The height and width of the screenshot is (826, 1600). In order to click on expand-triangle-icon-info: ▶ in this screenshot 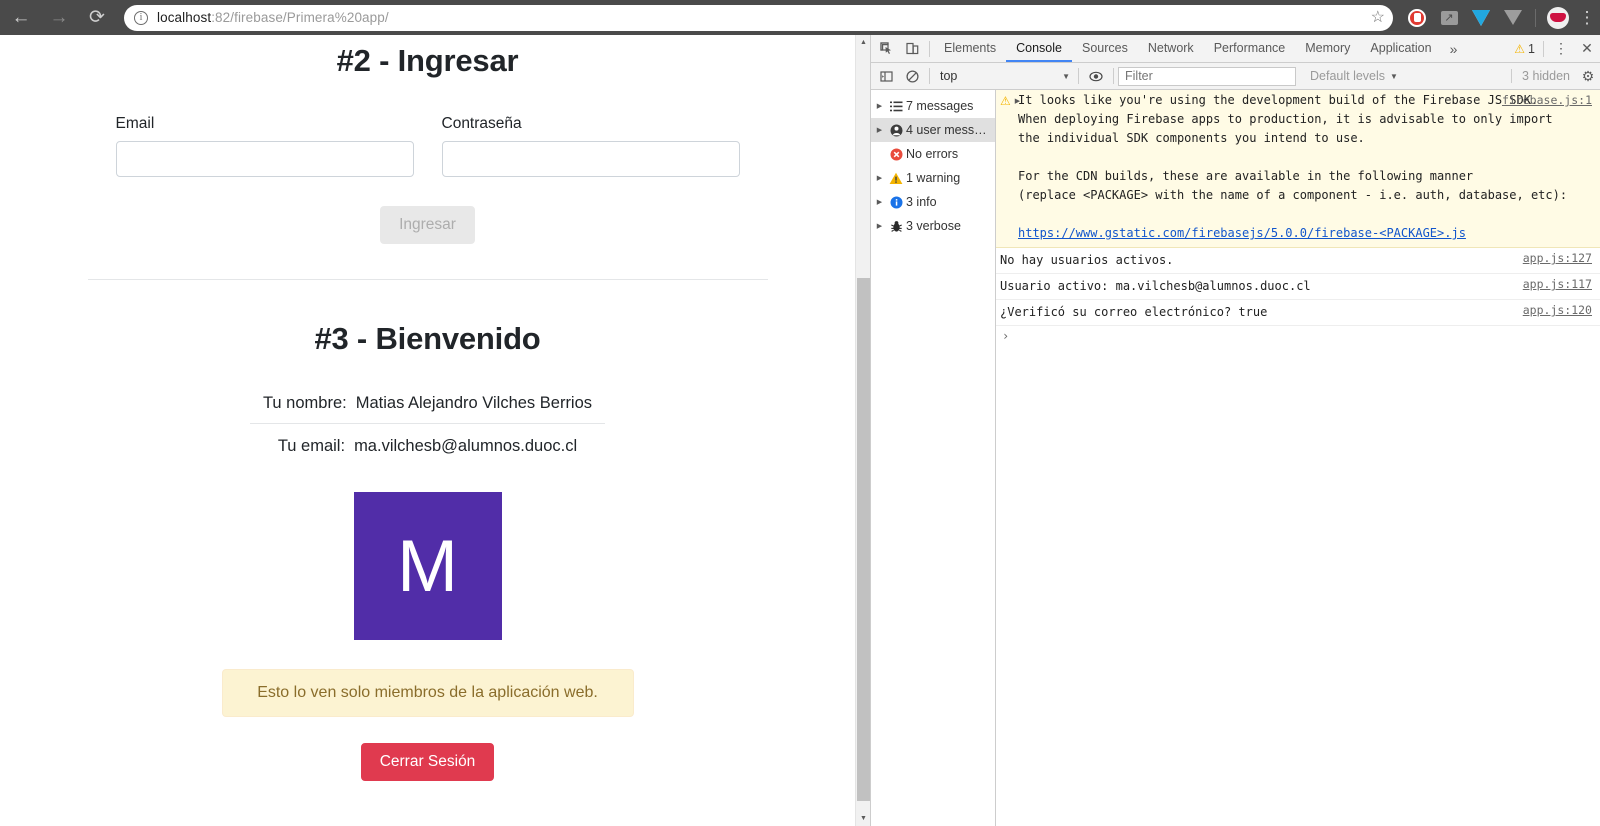, I will do `click(879, 202)`.